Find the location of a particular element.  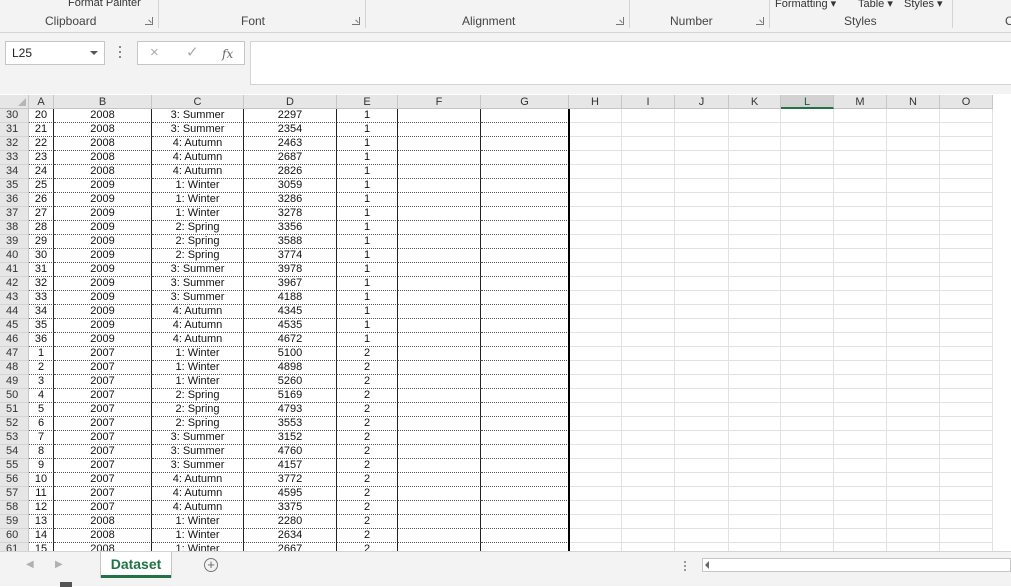

insert-function-icon: fx is located at coordinates (227, 54).